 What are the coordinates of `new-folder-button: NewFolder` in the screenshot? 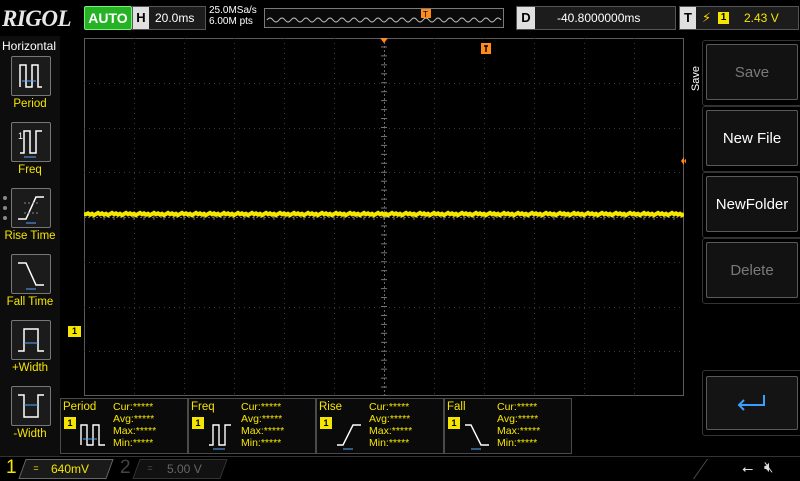 It's located at (752, 204).